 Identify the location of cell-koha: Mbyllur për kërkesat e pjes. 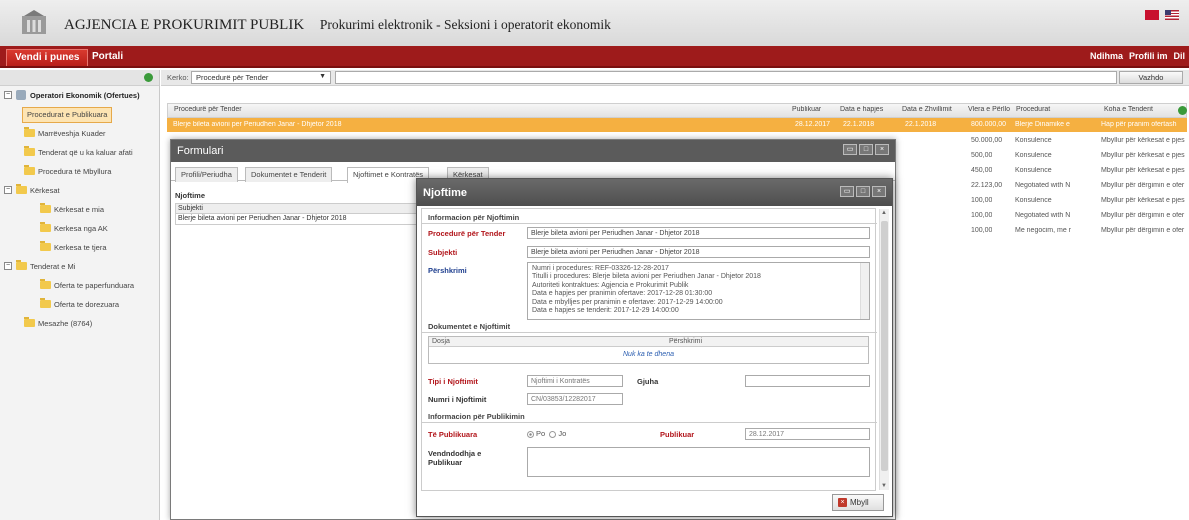
(1143, 155).